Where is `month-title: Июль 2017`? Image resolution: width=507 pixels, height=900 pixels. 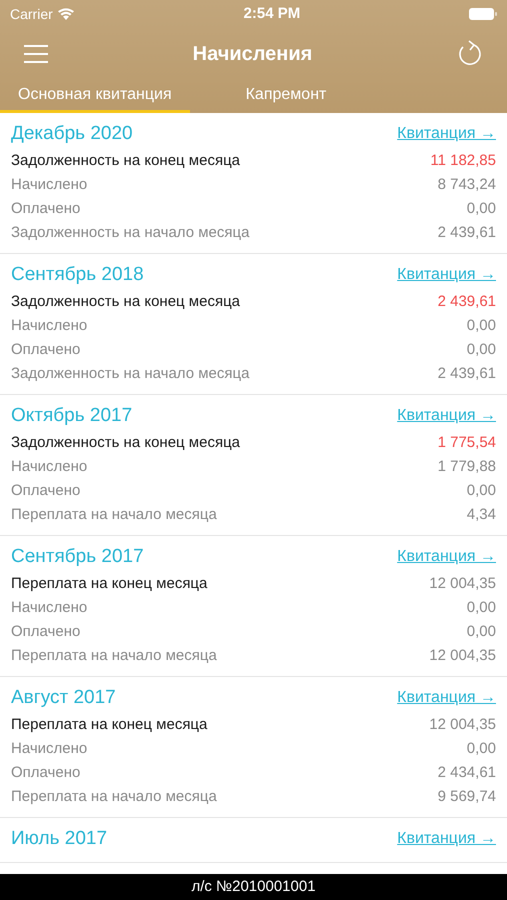 month-title: Июль 2017 is located at coordinates (59, 838).